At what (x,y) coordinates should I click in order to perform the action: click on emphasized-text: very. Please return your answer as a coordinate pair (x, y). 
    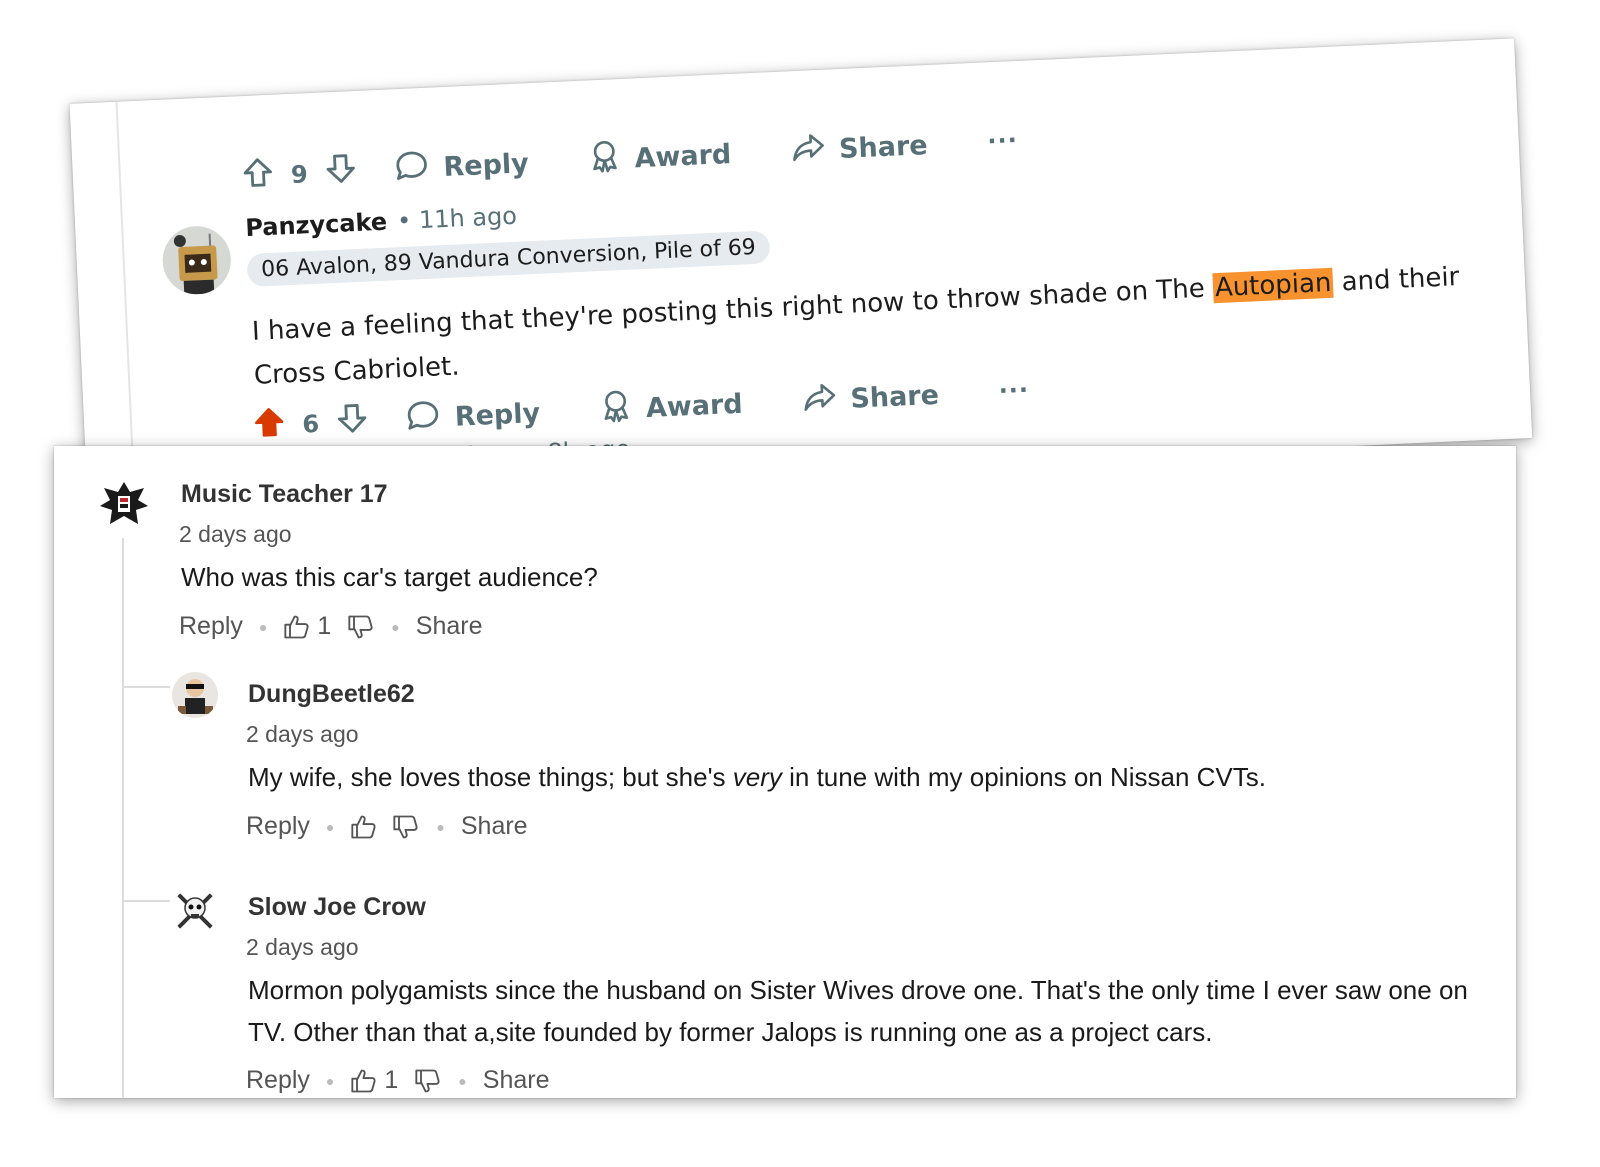
    Looking at the image, I should click on (757, 777).